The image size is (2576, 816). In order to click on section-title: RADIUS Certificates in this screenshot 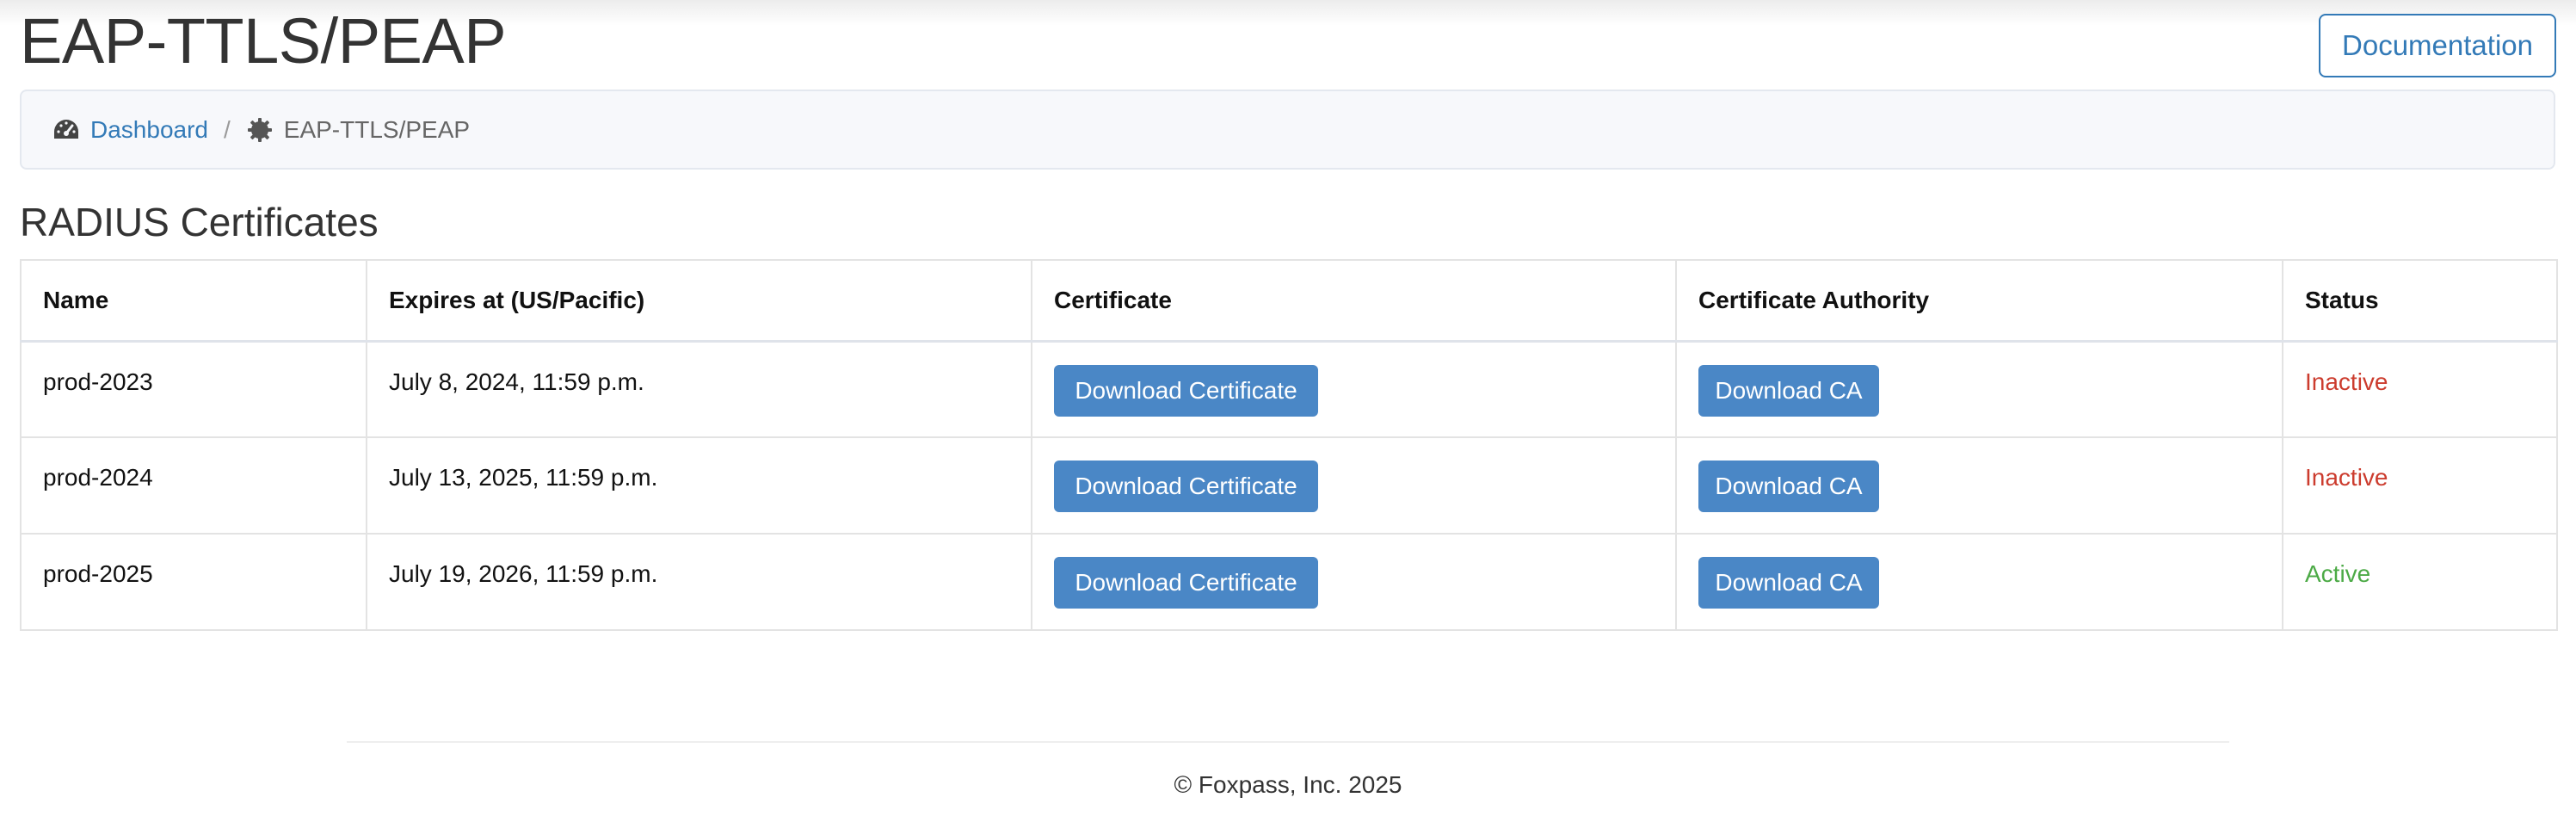, I will do `click(199, 222)`.